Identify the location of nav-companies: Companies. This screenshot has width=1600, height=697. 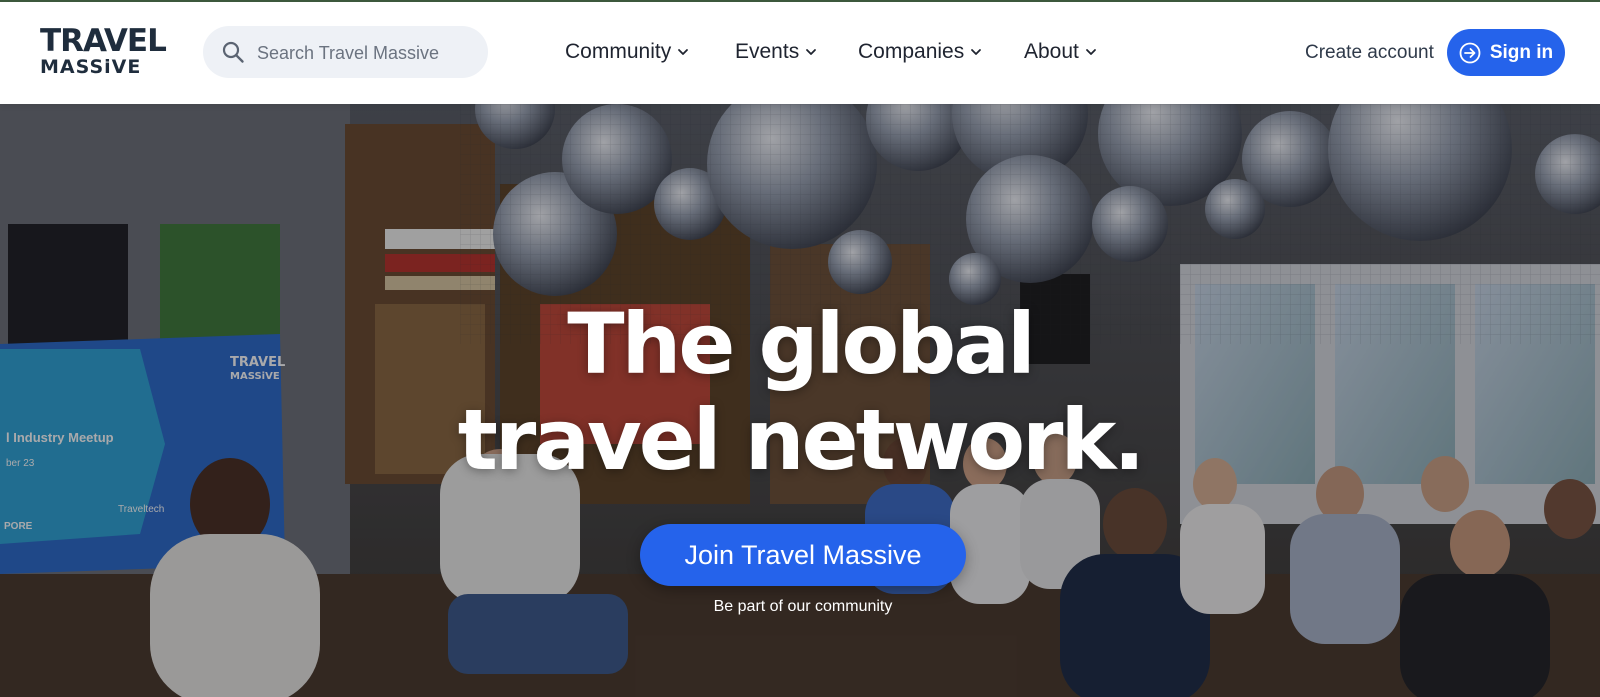
(921, 52).